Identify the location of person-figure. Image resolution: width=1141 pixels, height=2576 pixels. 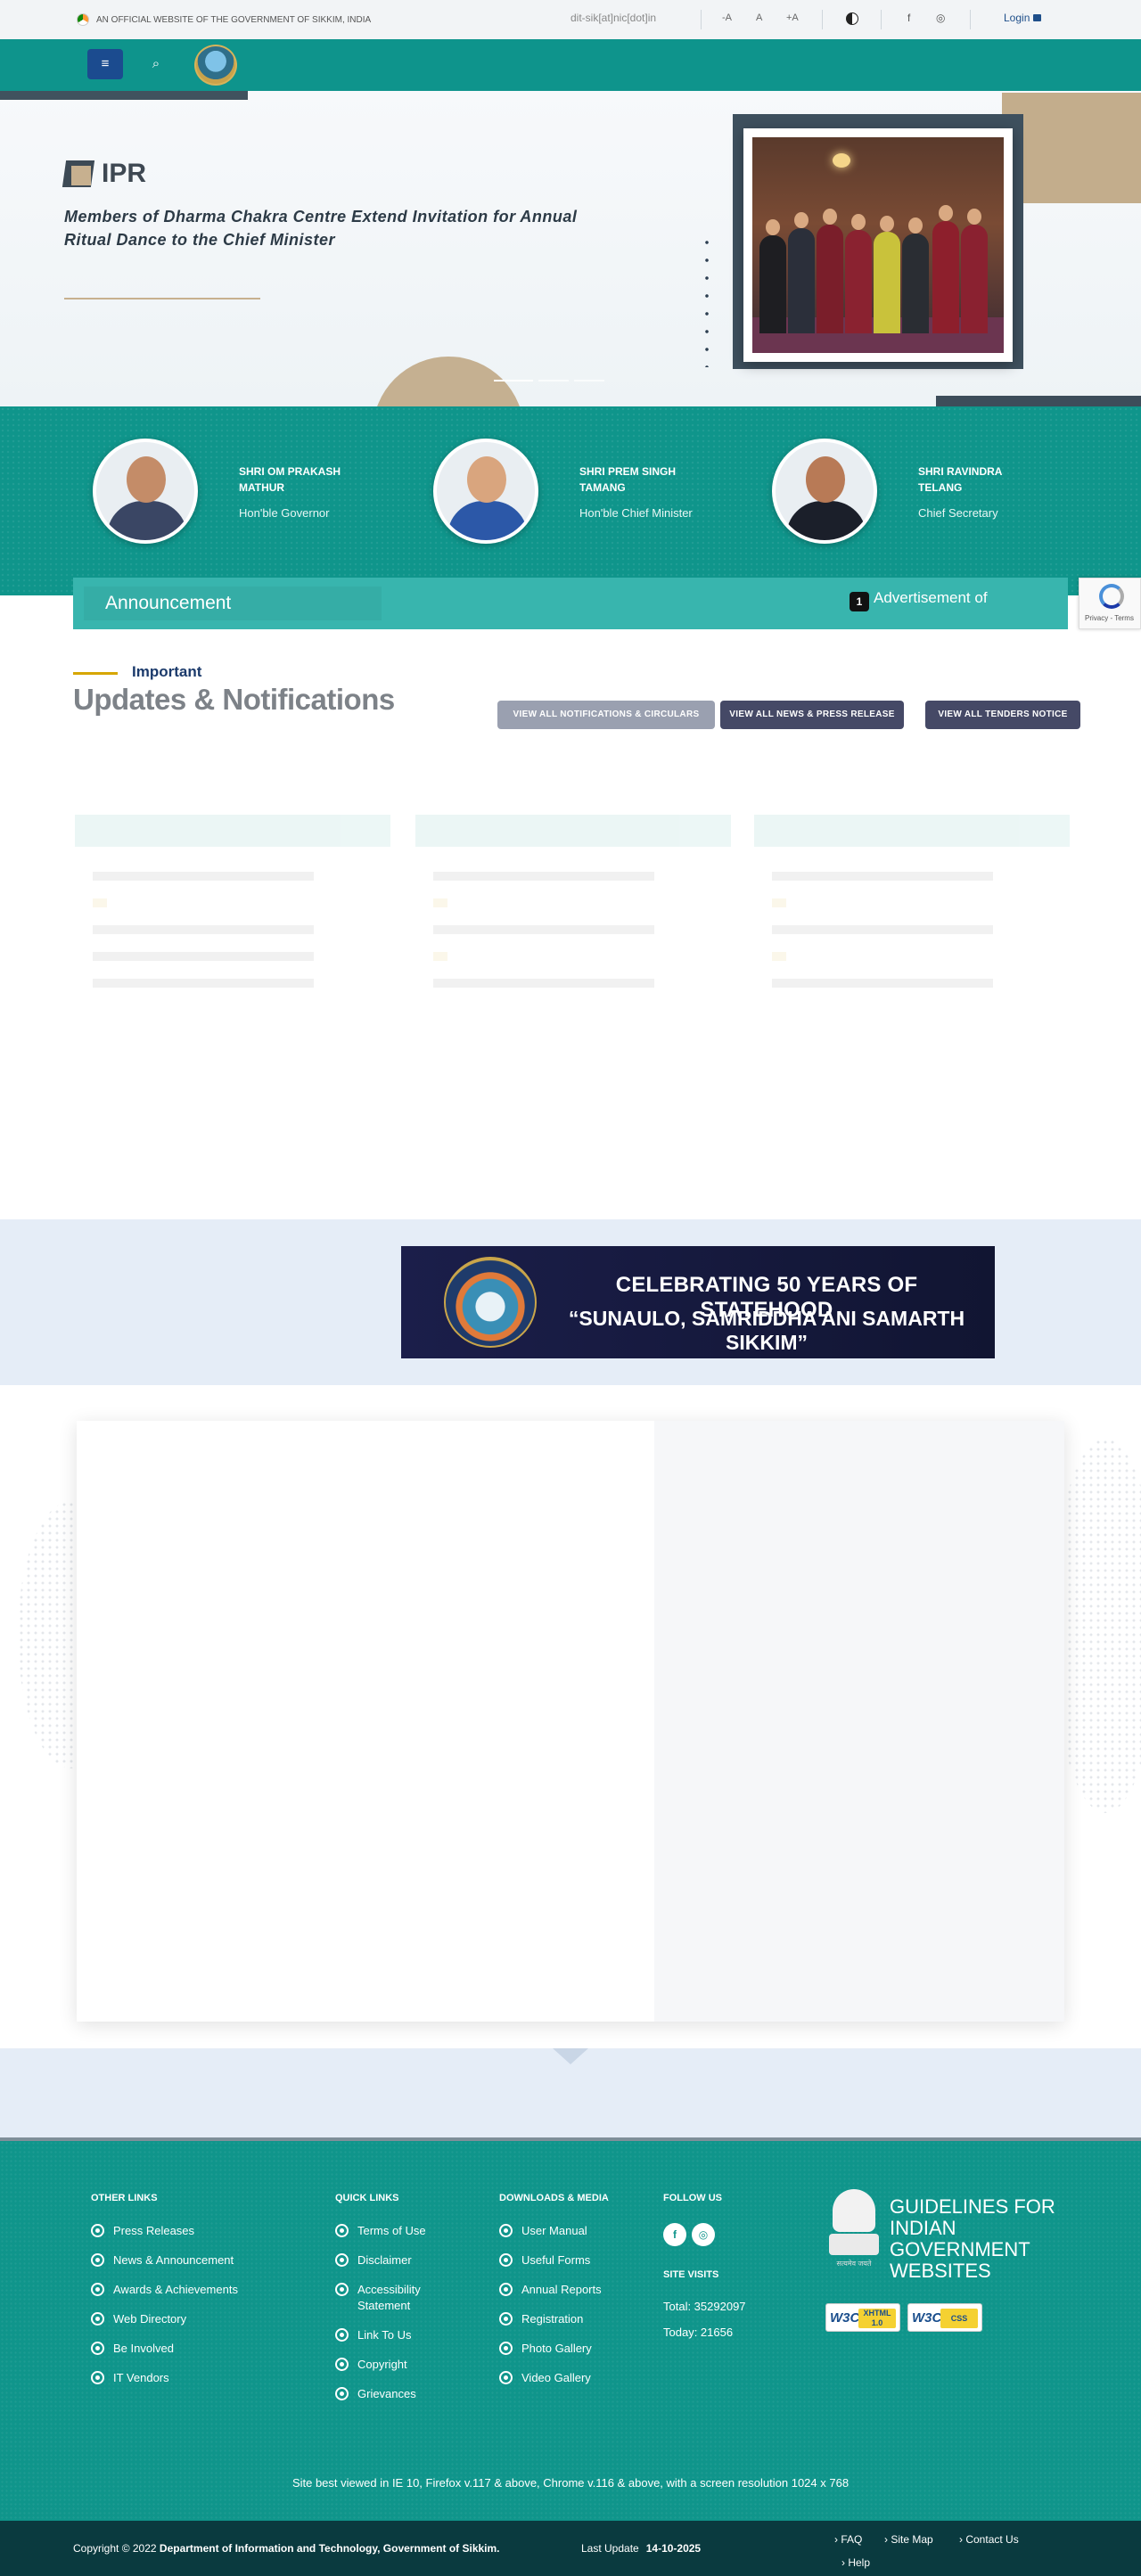
(945, 269).